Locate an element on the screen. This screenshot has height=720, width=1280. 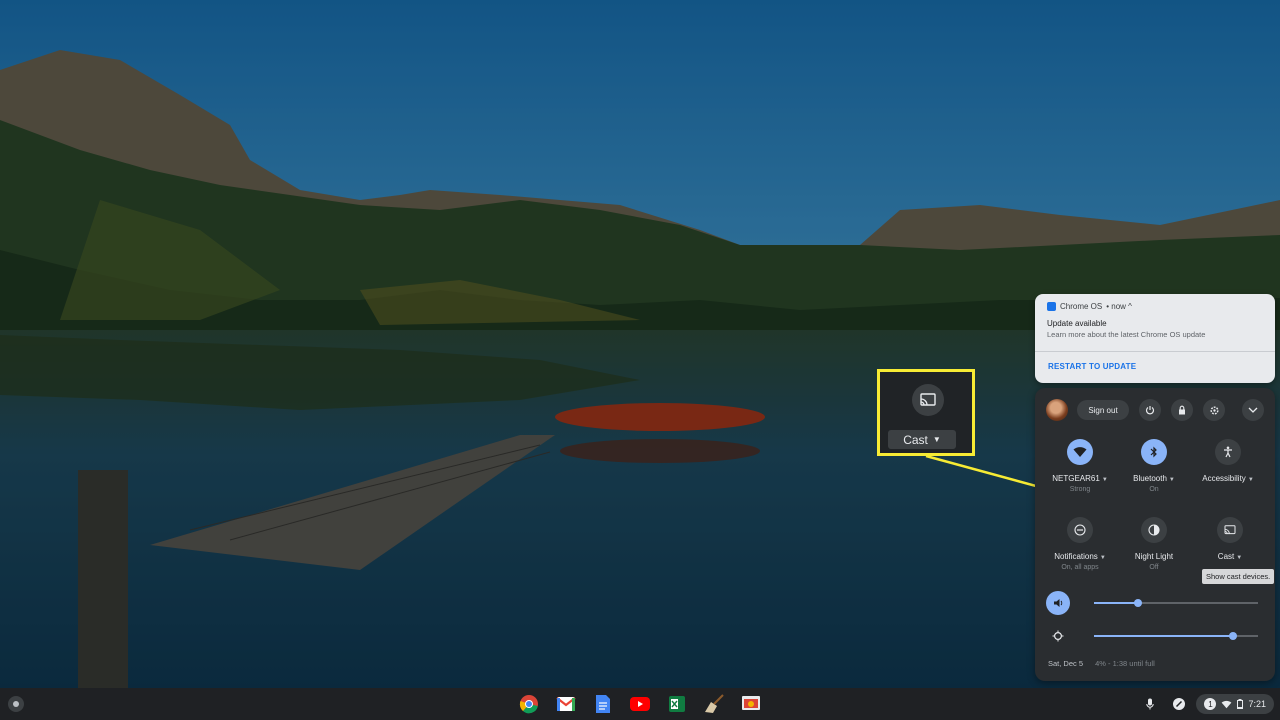
chrome-remote-icon is located at coordinates (751, 704).